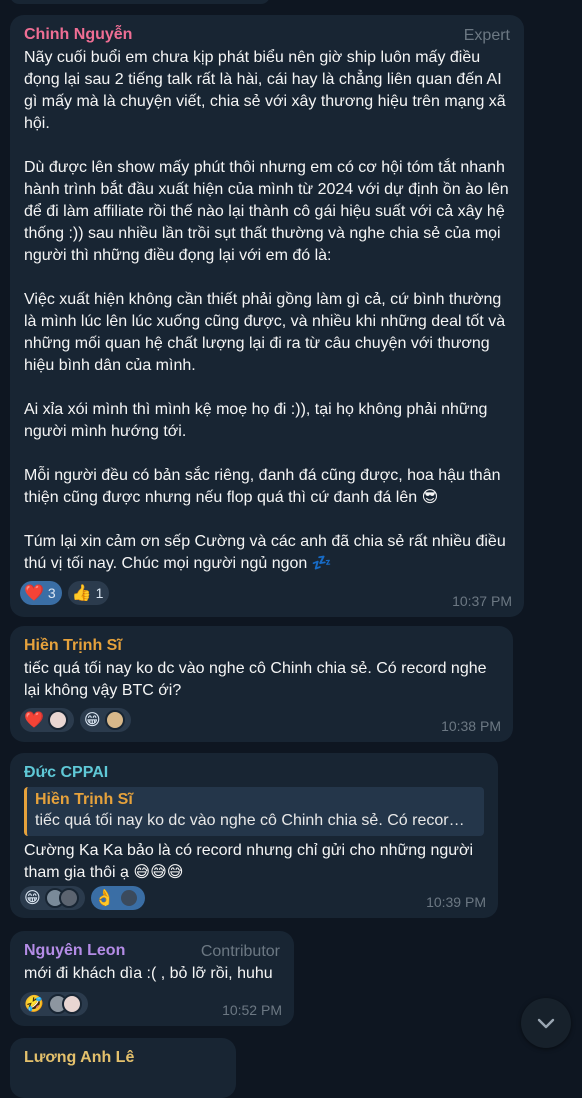 The width and height of the screenshot is (582, 1098). Describe the element at coordinates (104, 897) in the screenshot. I see `ok-hand-icon: 👌` at that location.